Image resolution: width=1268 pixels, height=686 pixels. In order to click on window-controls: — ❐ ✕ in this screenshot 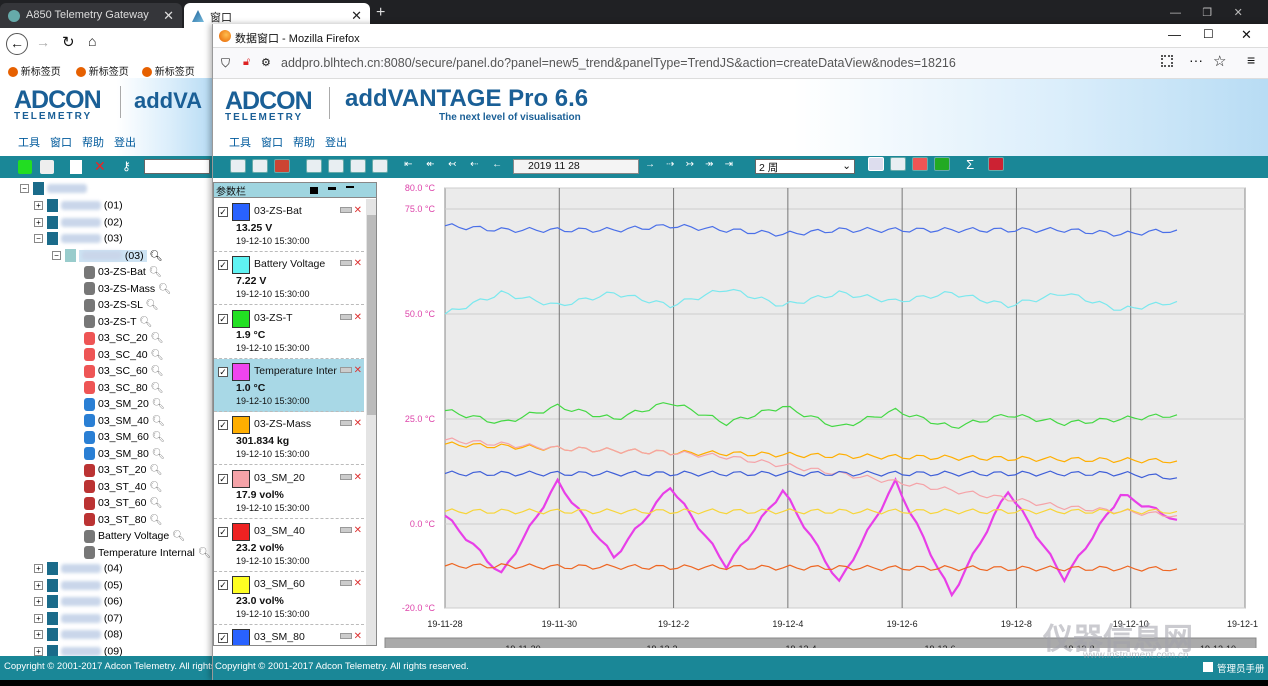, I will do `click(1206, 12)`.